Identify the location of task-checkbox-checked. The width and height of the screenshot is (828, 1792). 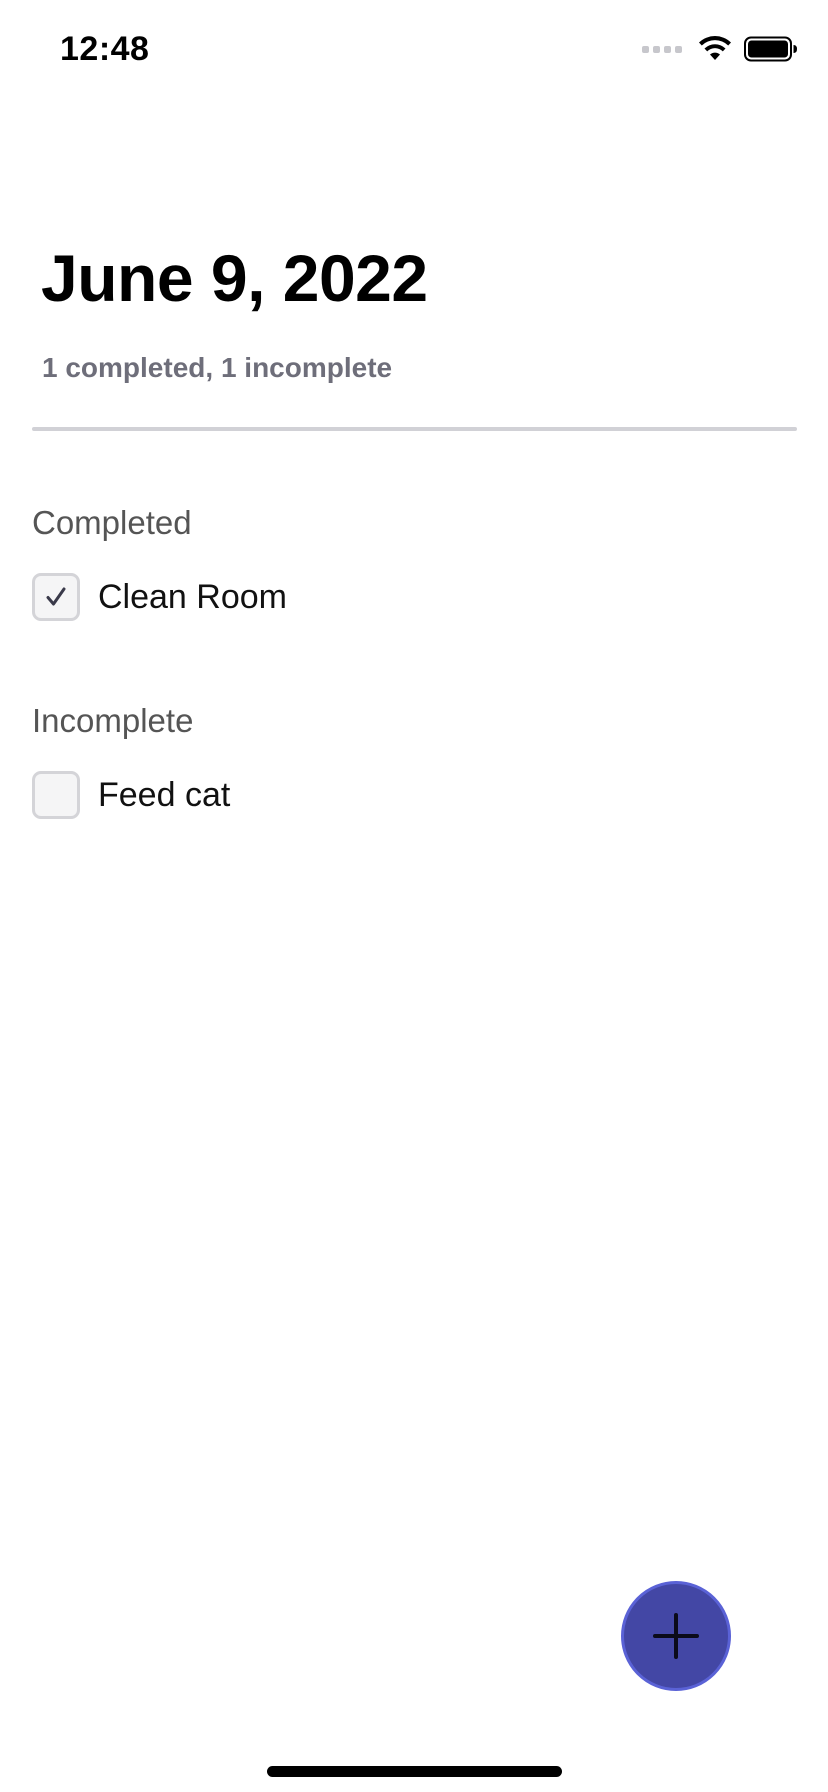
(56, 597).